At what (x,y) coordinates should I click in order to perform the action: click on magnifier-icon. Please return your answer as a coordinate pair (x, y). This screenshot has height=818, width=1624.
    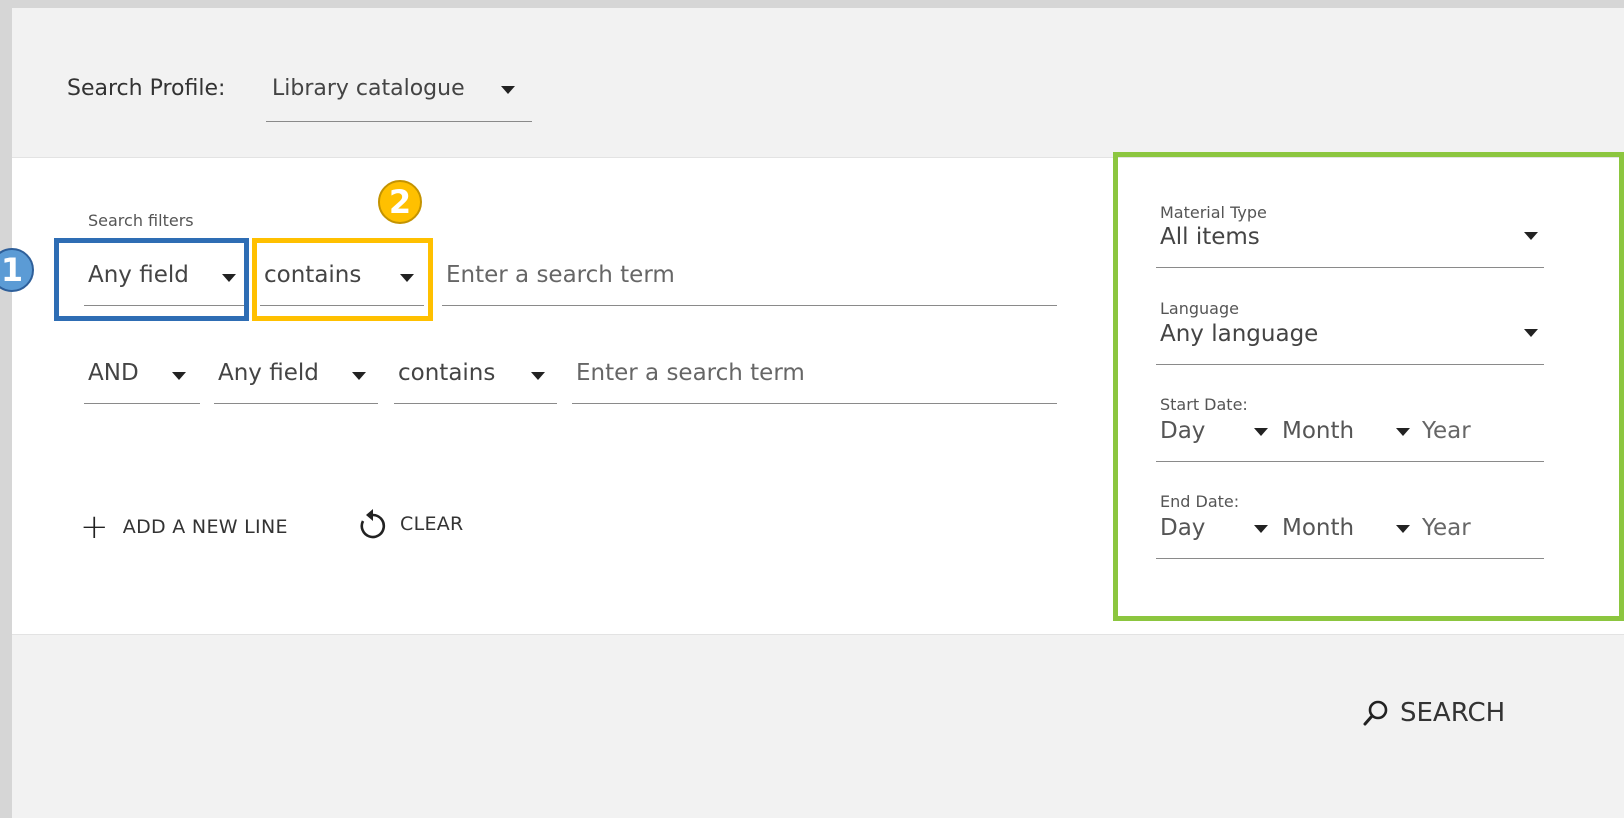
    Looking at the image, I should click on (1375, 713).